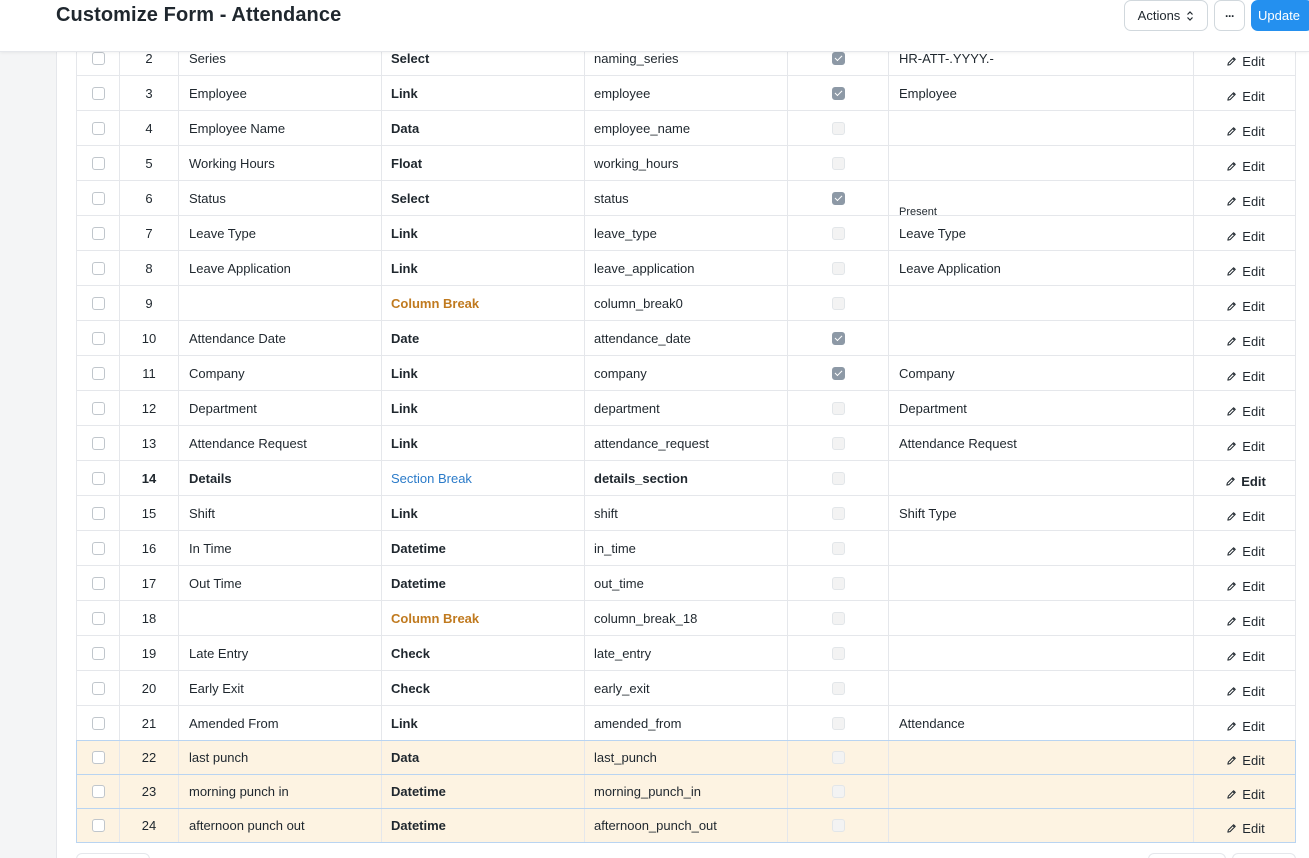  I want to click on field-name: working_hours, so click(686, 163).